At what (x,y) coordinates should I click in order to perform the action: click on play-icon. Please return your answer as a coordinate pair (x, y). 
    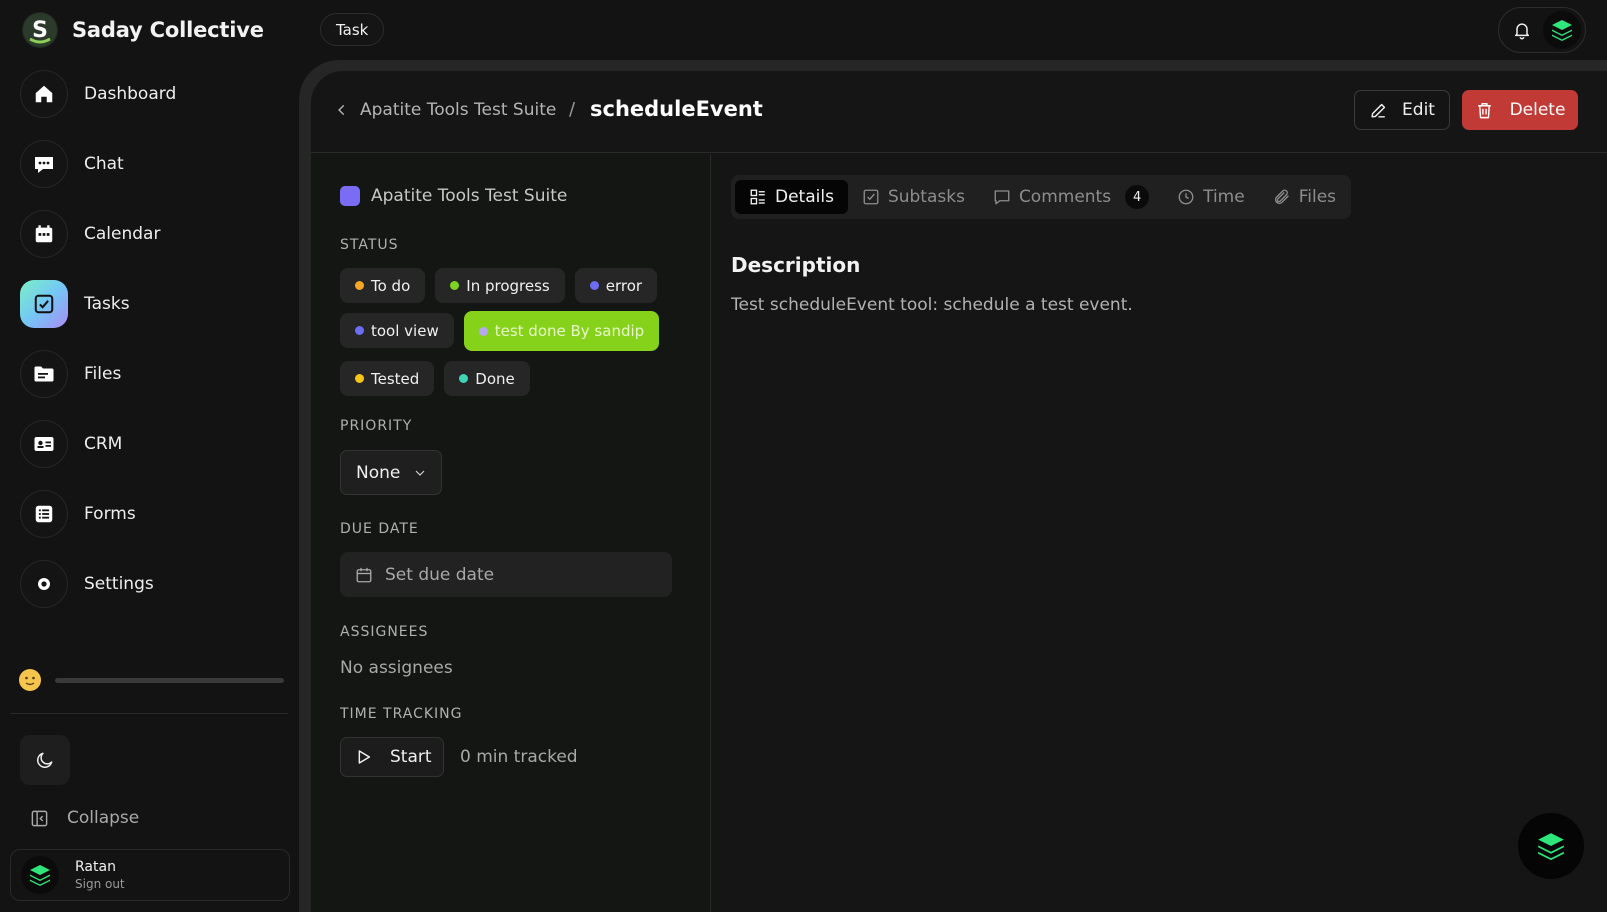
    Looking at the image, I should click on (364, 757).